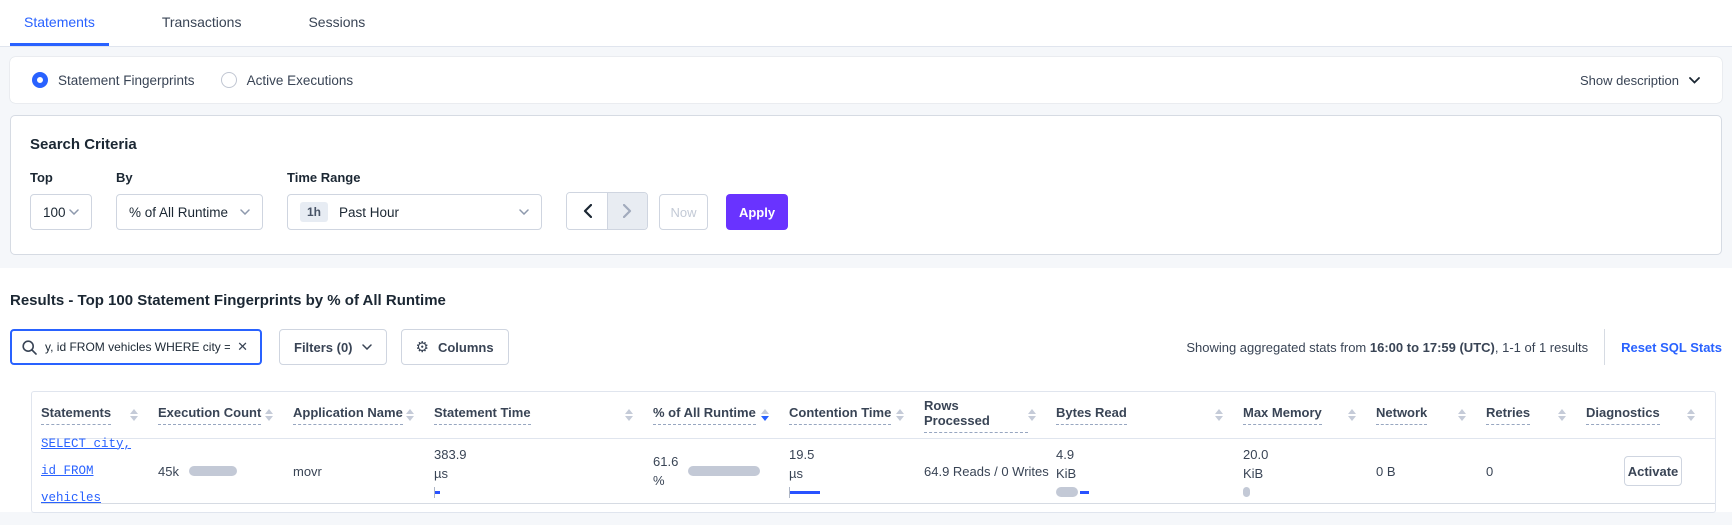  What do you see at coordinates (363, 471) in the screenshot?
I see `application-name-cell: movr` at bounding box center [363, 471].